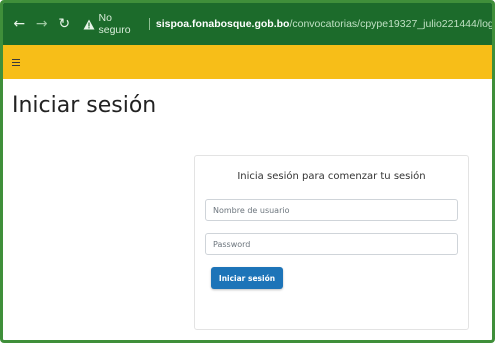 This screenshot has width=495, height=343. What do you see at coordinates (19, 24) in the screenshot?
I see `back-arrow-icon: ←` at bounding box center [19, 24].